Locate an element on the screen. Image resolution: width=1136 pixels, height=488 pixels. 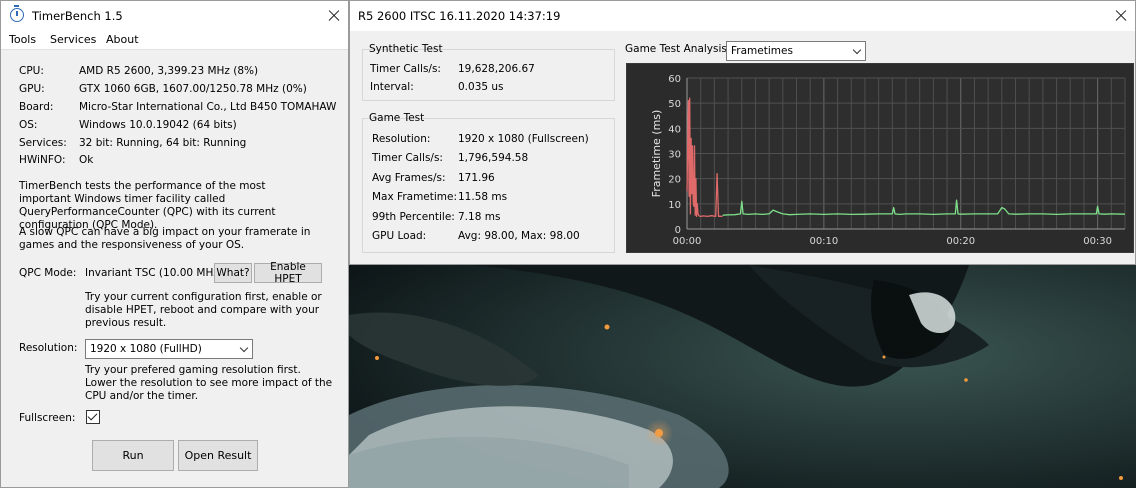
synthetic-test-title: Synthetic Test is located at coordinates (406, 49).